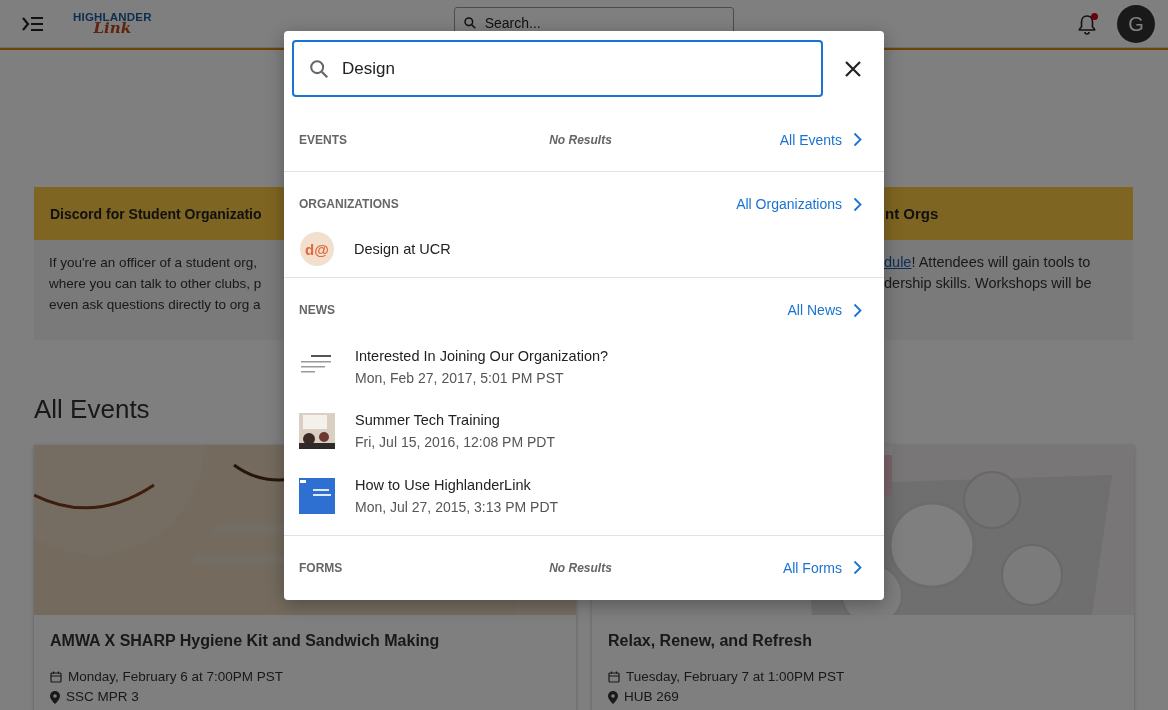  What do you see at coordinates (323, 139) in the screenshot?
I see `section-label: EVENTS` at bounding box center [323, 139].